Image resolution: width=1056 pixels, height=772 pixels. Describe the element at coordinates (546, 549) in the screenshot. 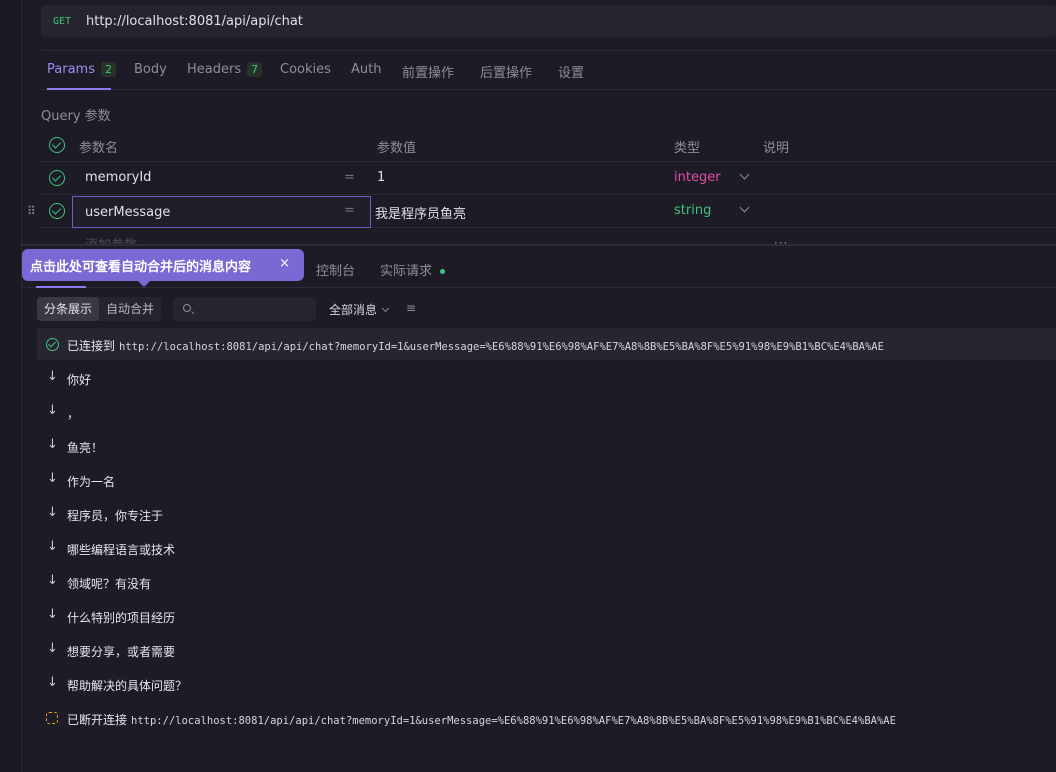

I see `list-item: ↓ 哪些编程语言或技术` at that location.